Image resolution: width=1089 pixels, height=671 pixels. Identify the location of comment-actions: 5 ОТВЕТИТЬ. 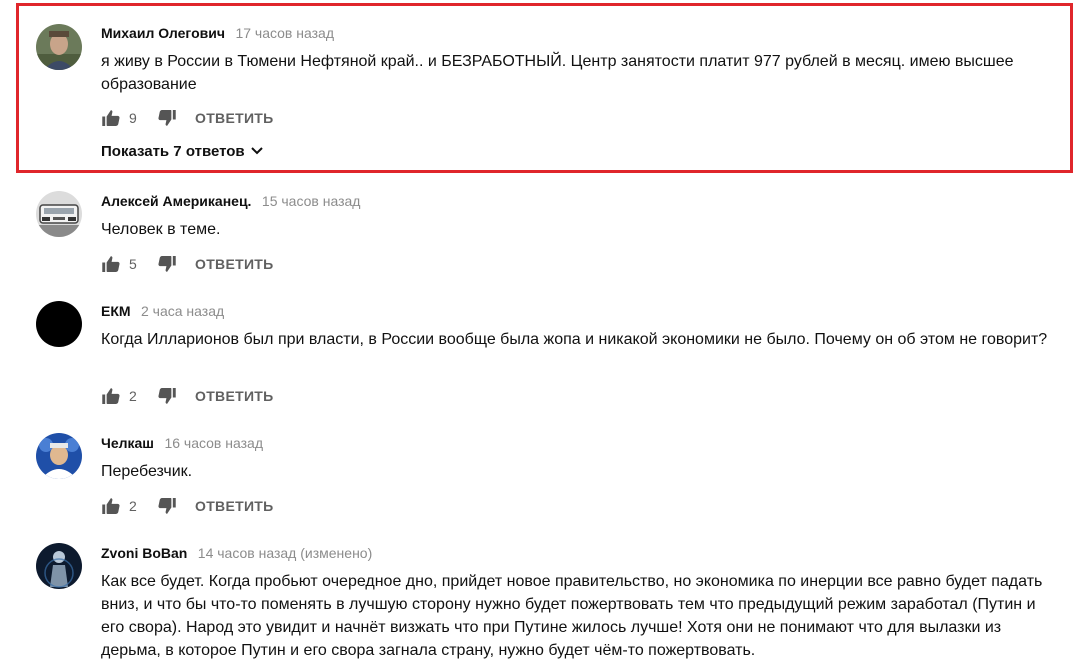
(187, 264).